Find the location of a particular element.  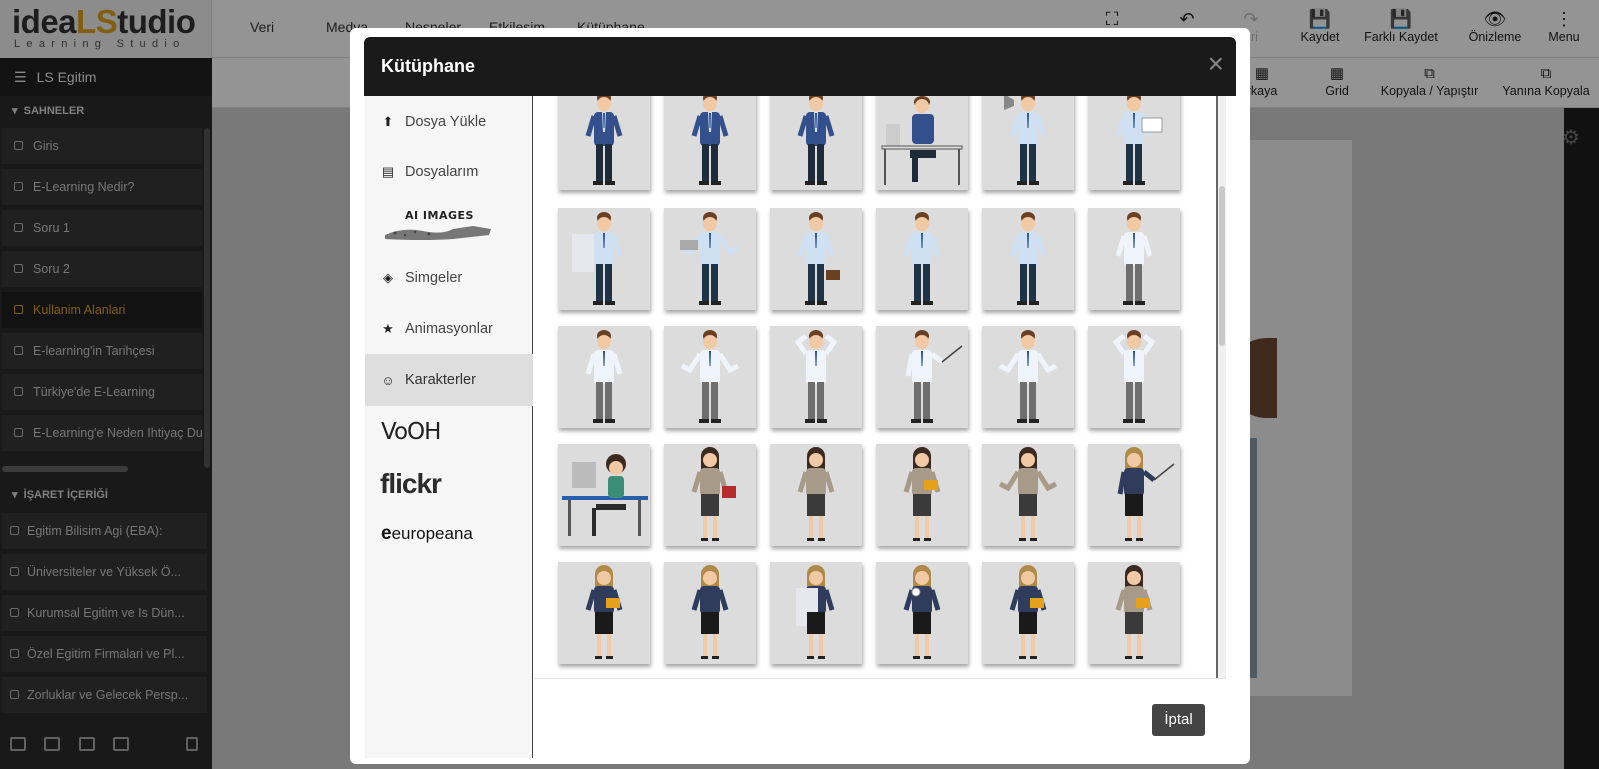

europeana-mark: e is located at coordinates (386, 533).